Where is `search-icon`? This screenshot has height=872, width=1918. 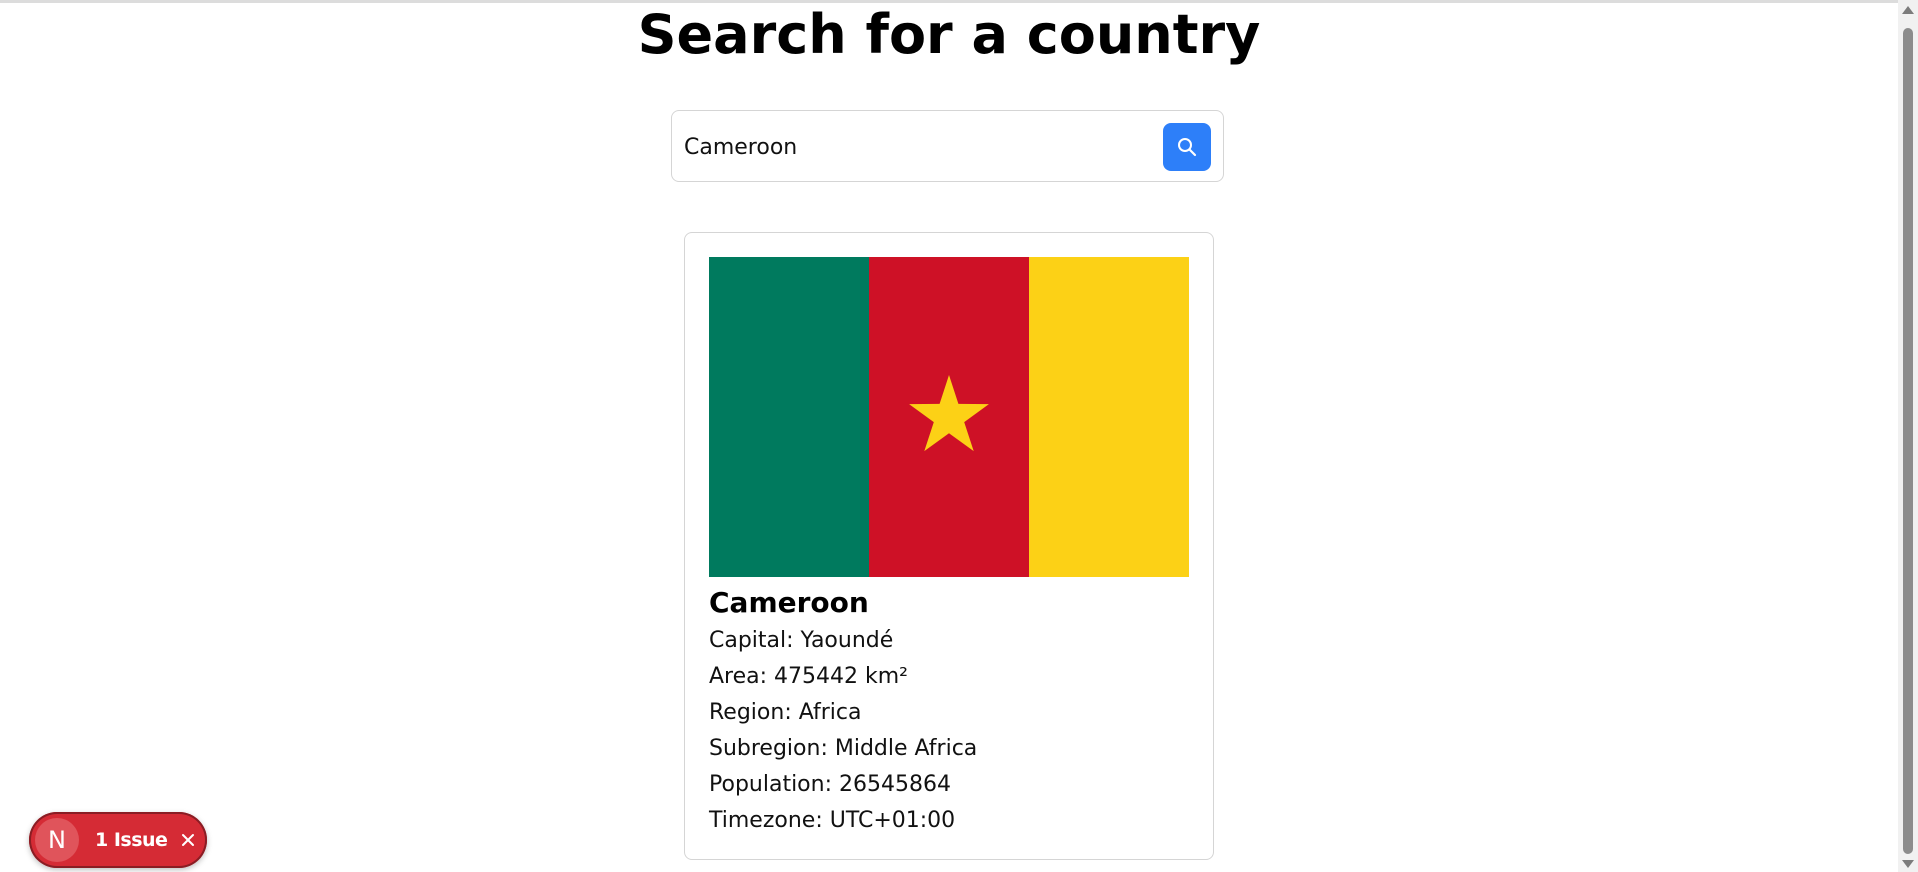
search-icon is located at coordinates (1187, 147).